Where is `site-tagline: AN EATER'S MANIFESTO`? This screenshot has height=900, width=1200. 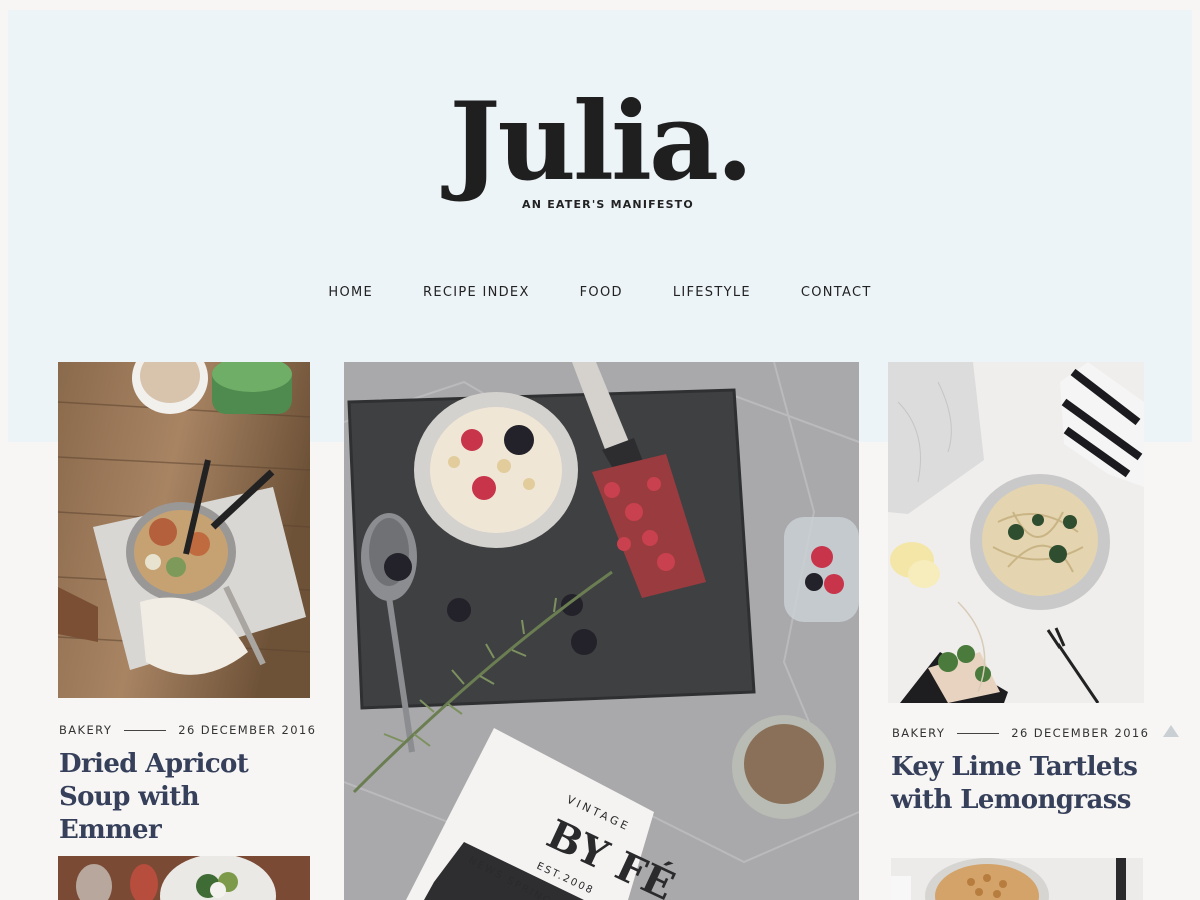 site-tagline: AN EATER'S MANIFESTO is located at coordinates (608, 204).